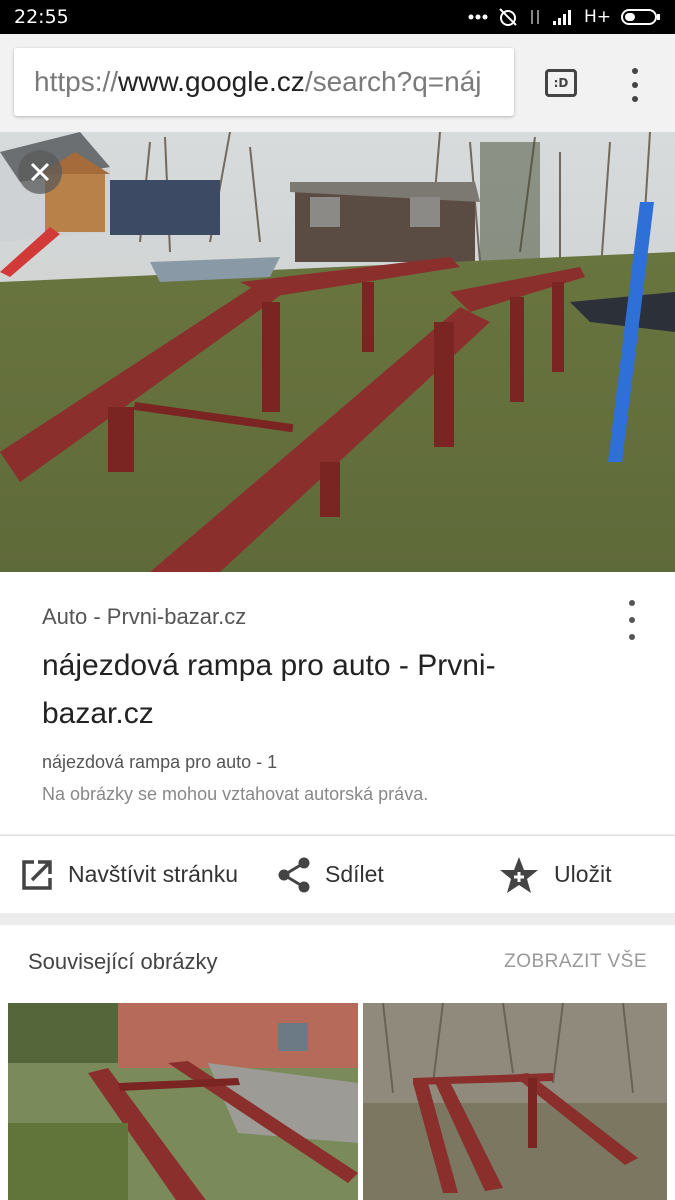 This screenshot has height=1200, width=675. I want to click on tab-switcher-button: :D, so click(561, 83).